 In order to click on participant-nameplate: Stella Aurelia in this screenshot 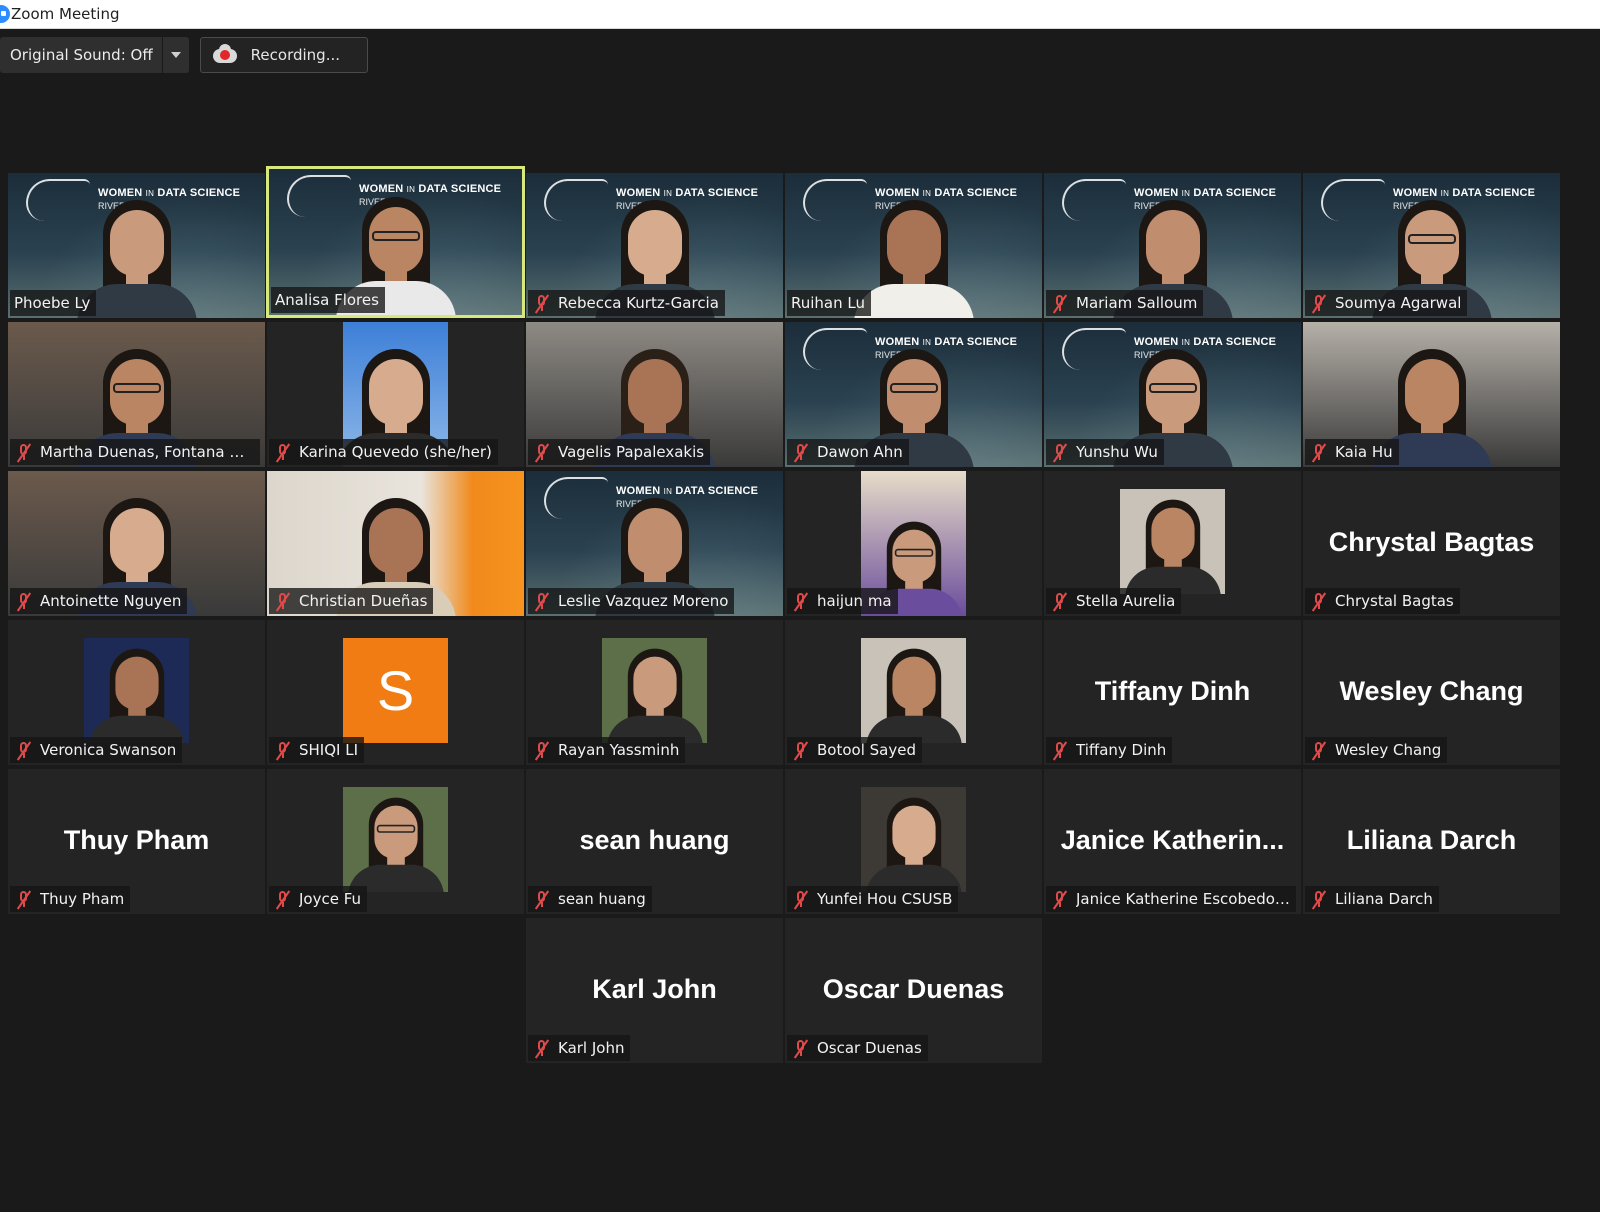, I will do `click(1114, 601)`.